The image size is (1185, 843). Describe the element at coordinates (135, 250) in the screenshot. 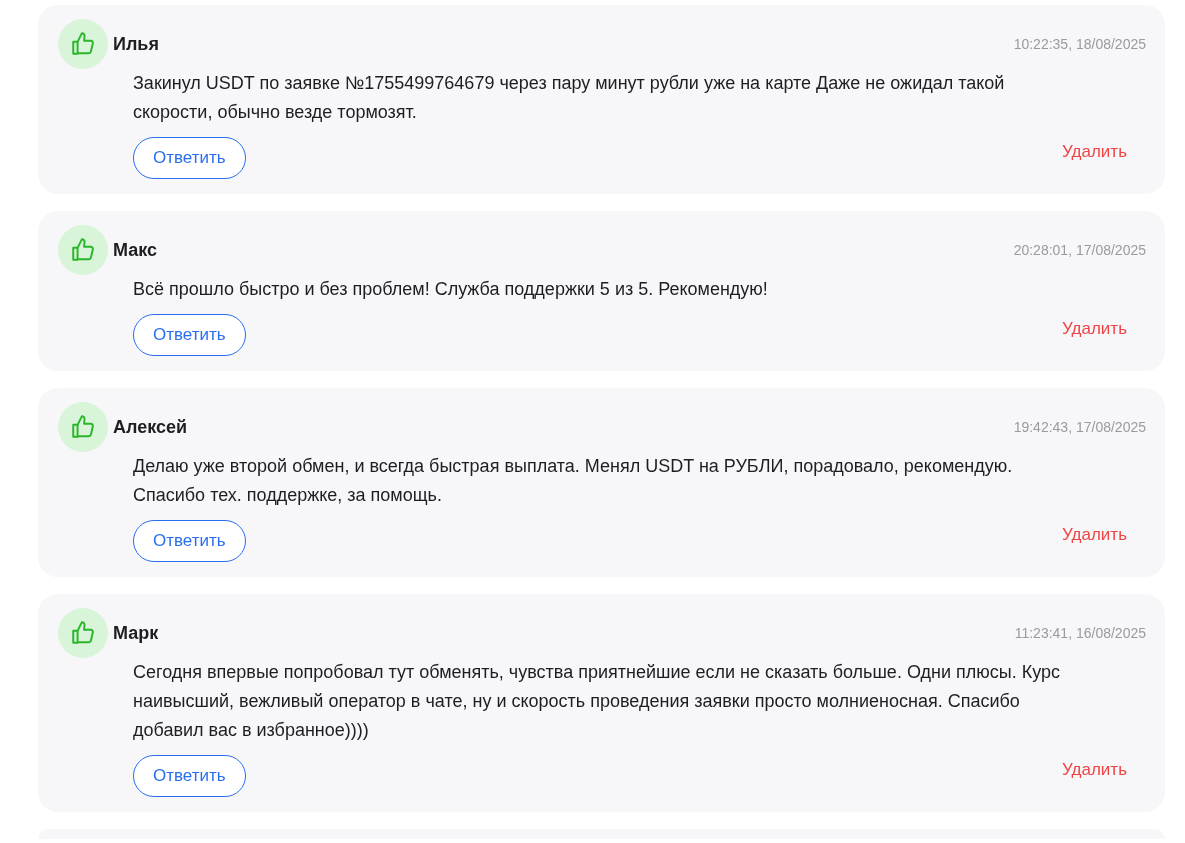

I see `author-name: Макс` at that location.